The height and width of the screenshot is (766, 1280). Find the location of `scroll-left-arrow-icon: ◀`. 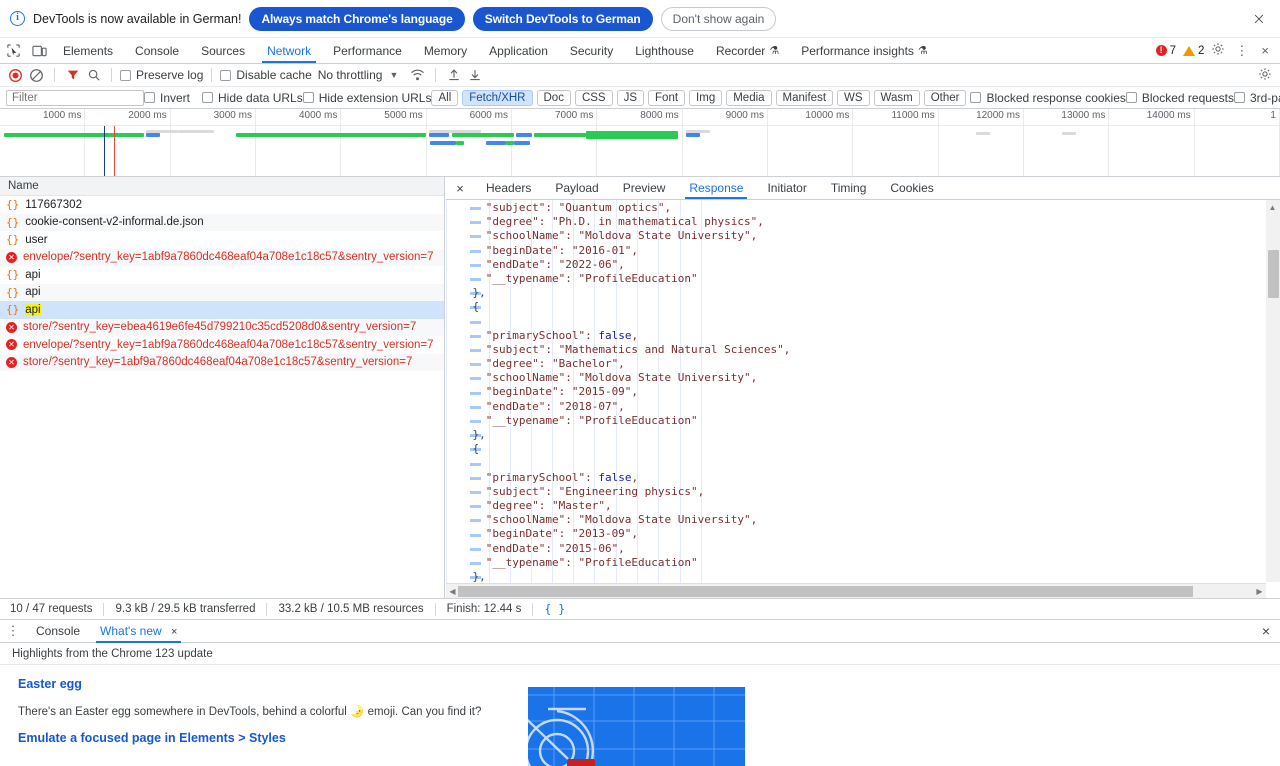

scroll-left-arrow-icon: ◀ is located at coordinates (452, 591).